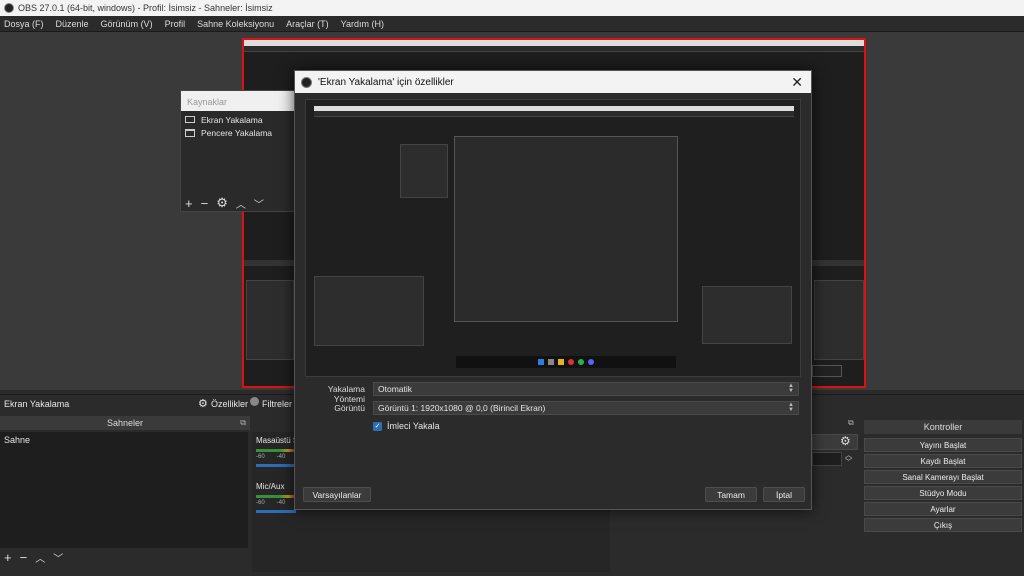  Describe the element at coordinates (277, 404) in the screenshot. I see `filters-button: Filtreler` at that location.